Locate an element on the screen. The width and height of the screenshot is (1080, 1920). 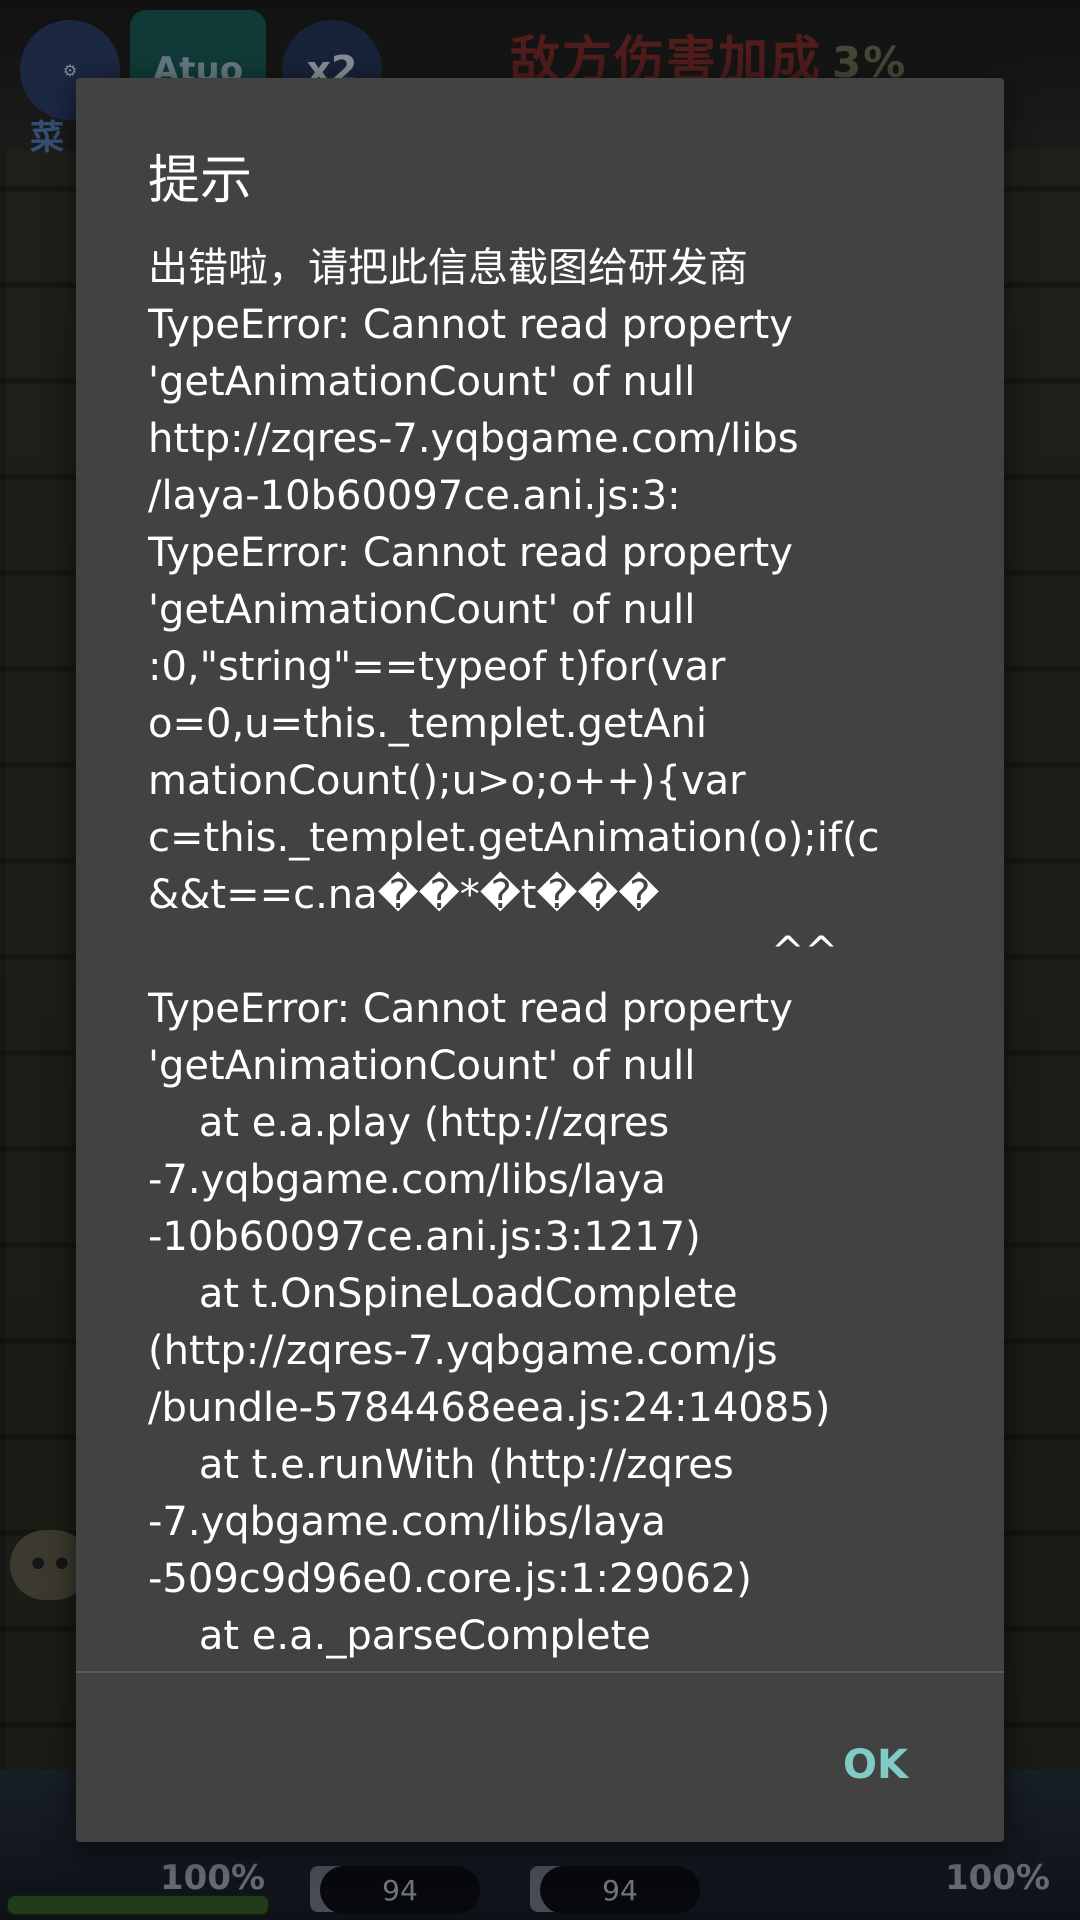
message-line: c=this._templet.getAnimation(o);if(c is located at coordinates (514, 838).